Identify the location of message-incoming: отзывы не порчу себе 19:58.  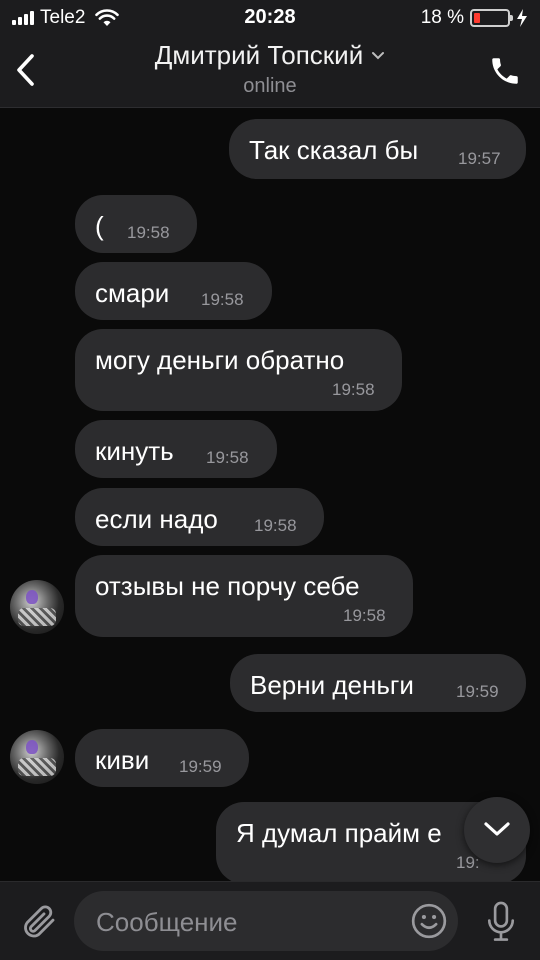
(244, 596).